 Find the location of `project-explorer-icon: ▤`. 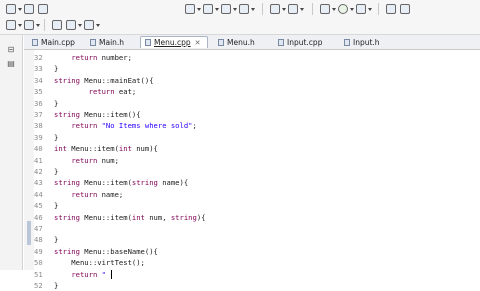

project-explorer-icon: ▤ is located at coordinates (11, 64).